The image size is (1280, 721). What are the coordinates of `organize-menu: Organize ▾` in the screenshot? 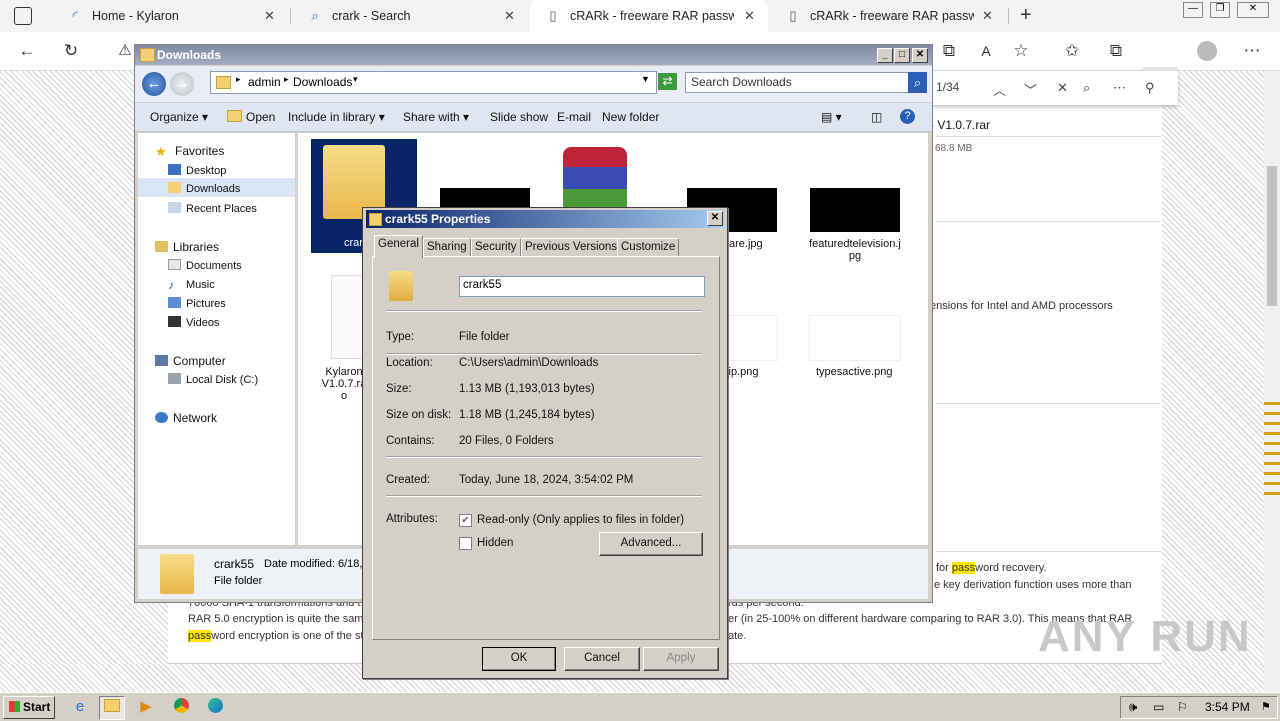 It's located at (179, 117).